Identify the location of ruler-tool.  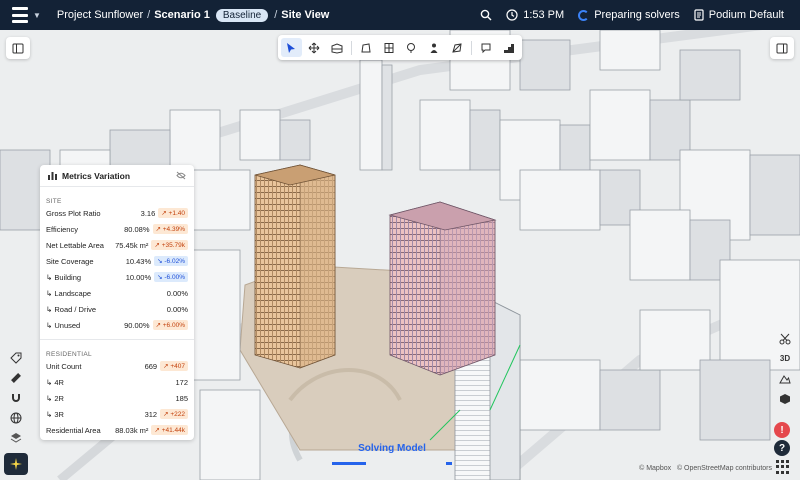
(16, 378).